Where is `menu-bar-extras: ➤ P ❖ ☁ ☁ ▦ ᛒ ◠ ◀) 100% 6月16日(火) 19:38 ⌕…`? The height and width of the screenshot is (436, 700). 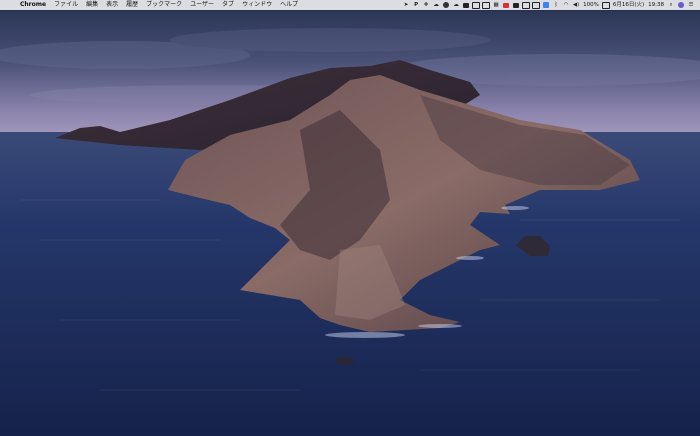
menu-bar-extras: ➤ P ❖ ☁ ☁ ▦ ᛒ ◠ ◀) 100% 6月16日(火) 19:38 ⌕… is located at coordinates (550, 5).